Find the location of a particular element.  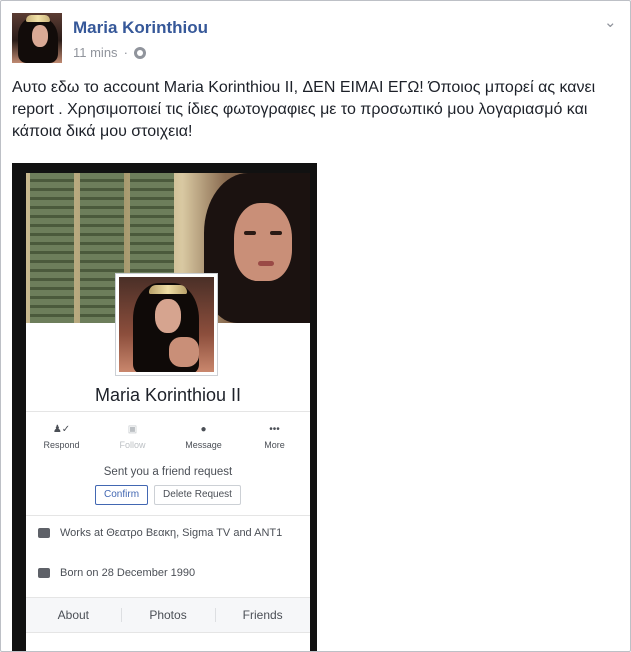

birthday-row: Born on 28 December 1990 is located at coordinates (164, 573).